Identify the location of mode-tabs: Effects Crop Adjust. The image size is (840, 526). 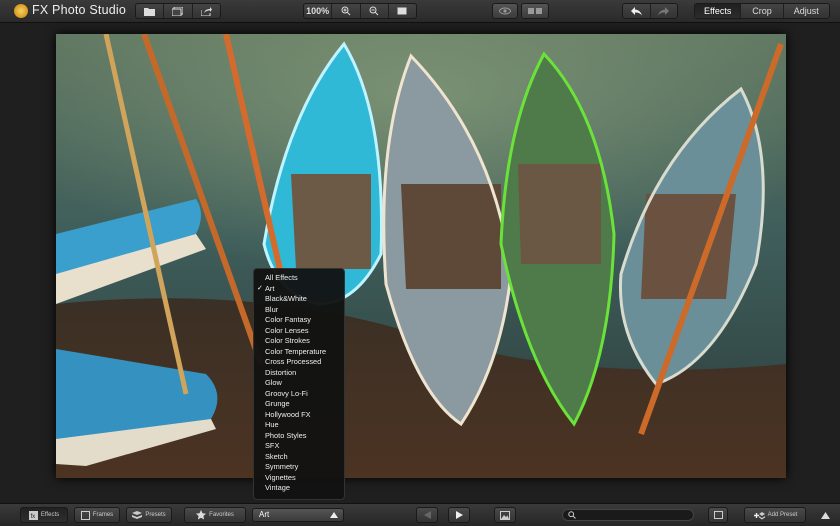
(762, 11).